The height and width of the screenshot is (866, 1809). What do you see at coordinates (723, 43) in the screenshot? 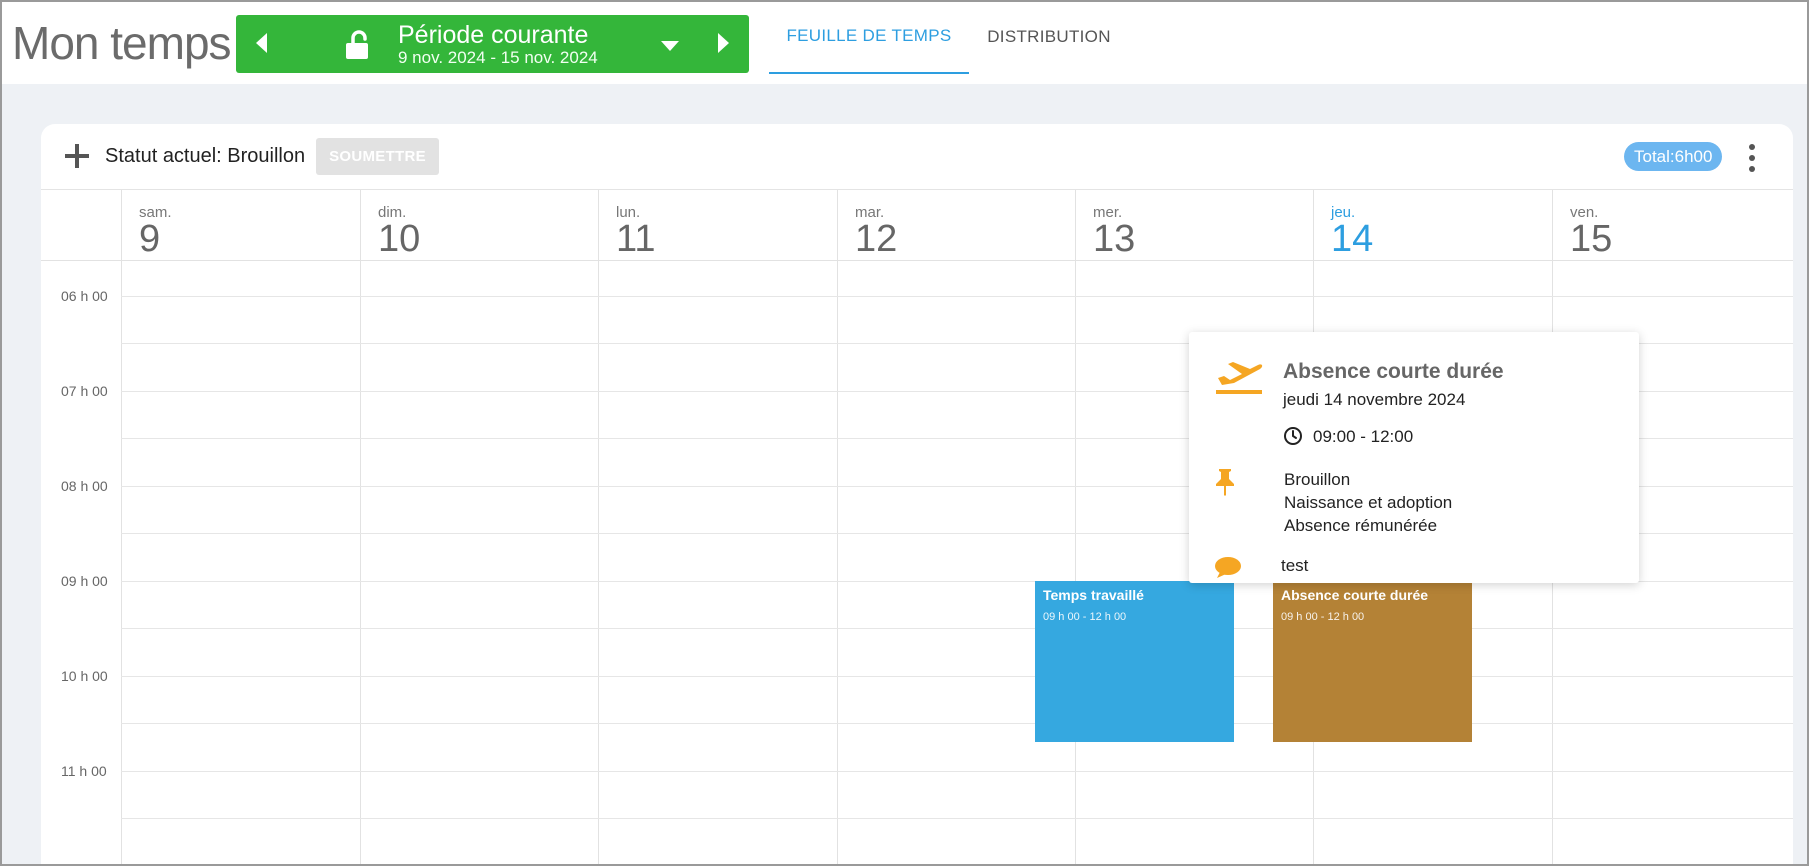
I see `caret-right-icon` at bounding box center [723, 43].